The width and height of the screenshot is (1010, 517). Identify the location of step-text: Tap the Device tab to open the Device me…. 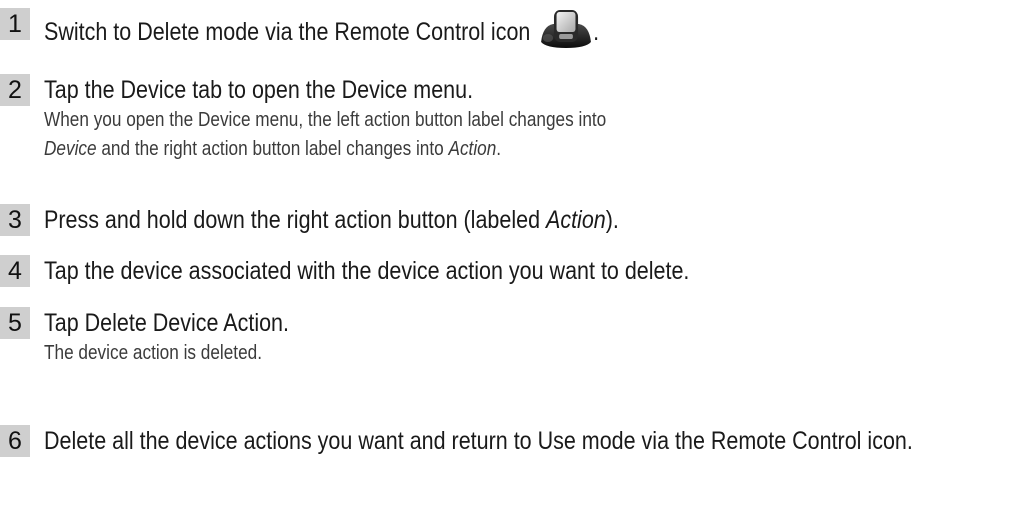
(259, 90).